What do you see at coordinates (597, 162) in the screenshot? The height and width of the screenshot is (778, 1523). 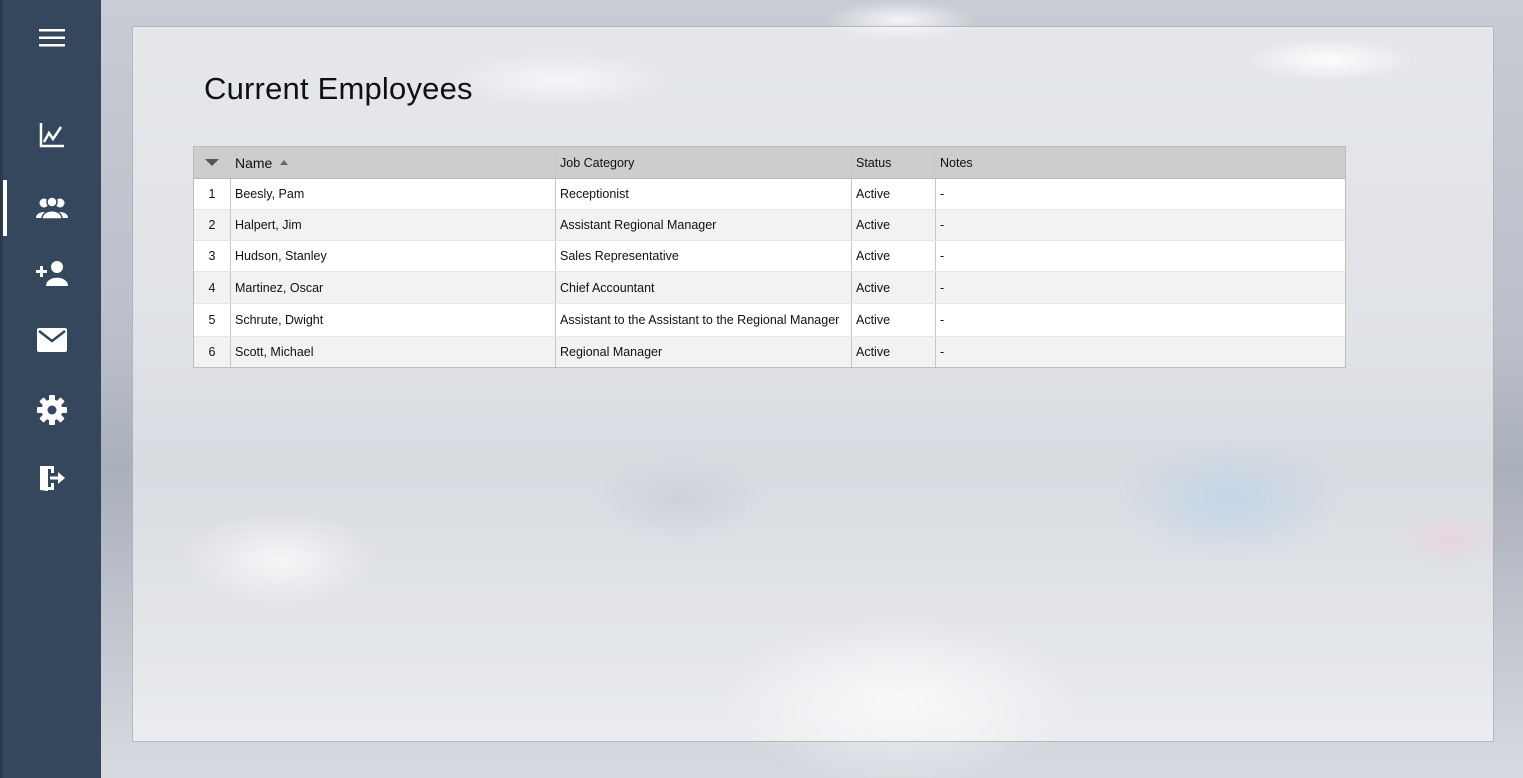 I see `column-header-label: Job Category` at bounding box center [597, 162].